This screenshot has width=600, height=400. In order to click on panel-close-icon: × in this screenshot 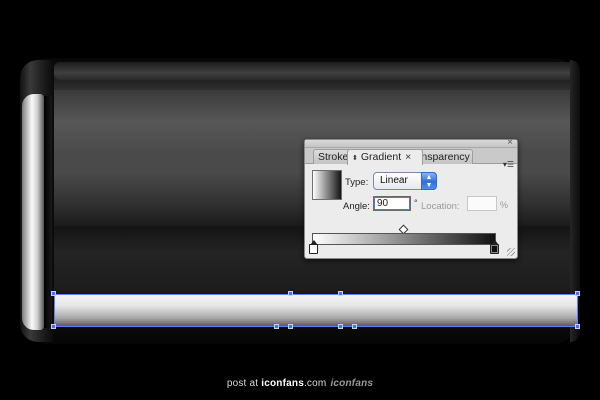, I will do `click(510, 143)`.